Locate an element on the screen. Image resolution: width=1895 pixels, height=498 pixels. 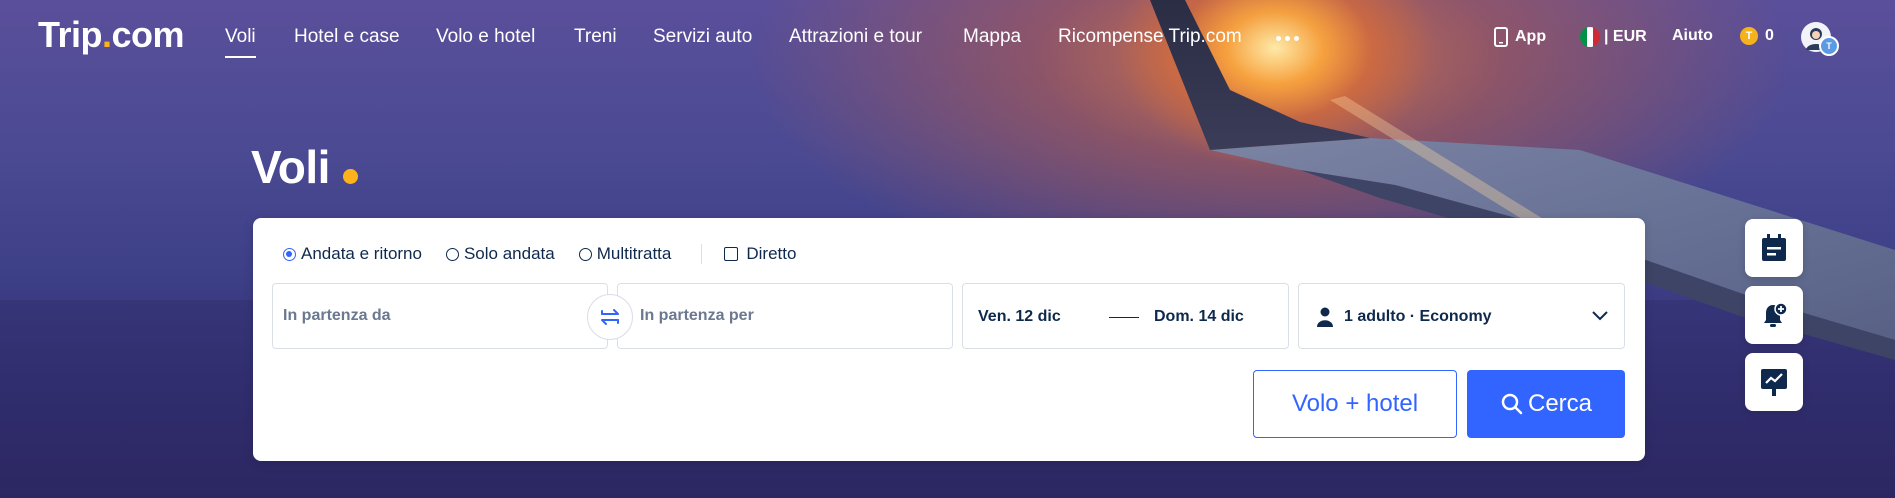
person-icon is located at coordinates (1325, 317).